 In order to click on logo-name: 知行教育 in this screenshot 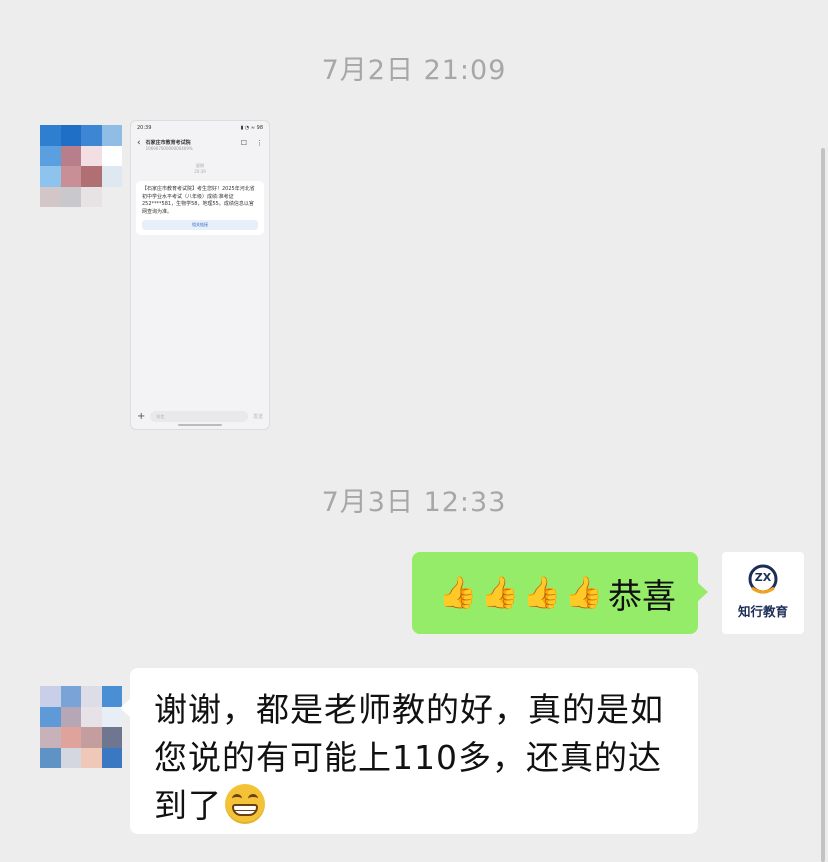, I will do `click(762, 611)`.